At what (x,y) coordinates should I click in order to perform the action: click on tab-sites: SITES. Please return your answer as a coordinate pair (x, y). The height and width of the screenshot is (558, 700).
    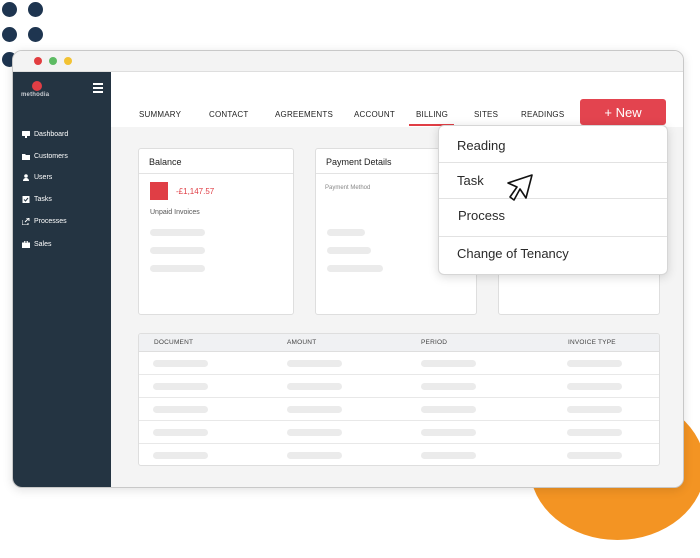
    Looking at the image, I should click on (486, 114).